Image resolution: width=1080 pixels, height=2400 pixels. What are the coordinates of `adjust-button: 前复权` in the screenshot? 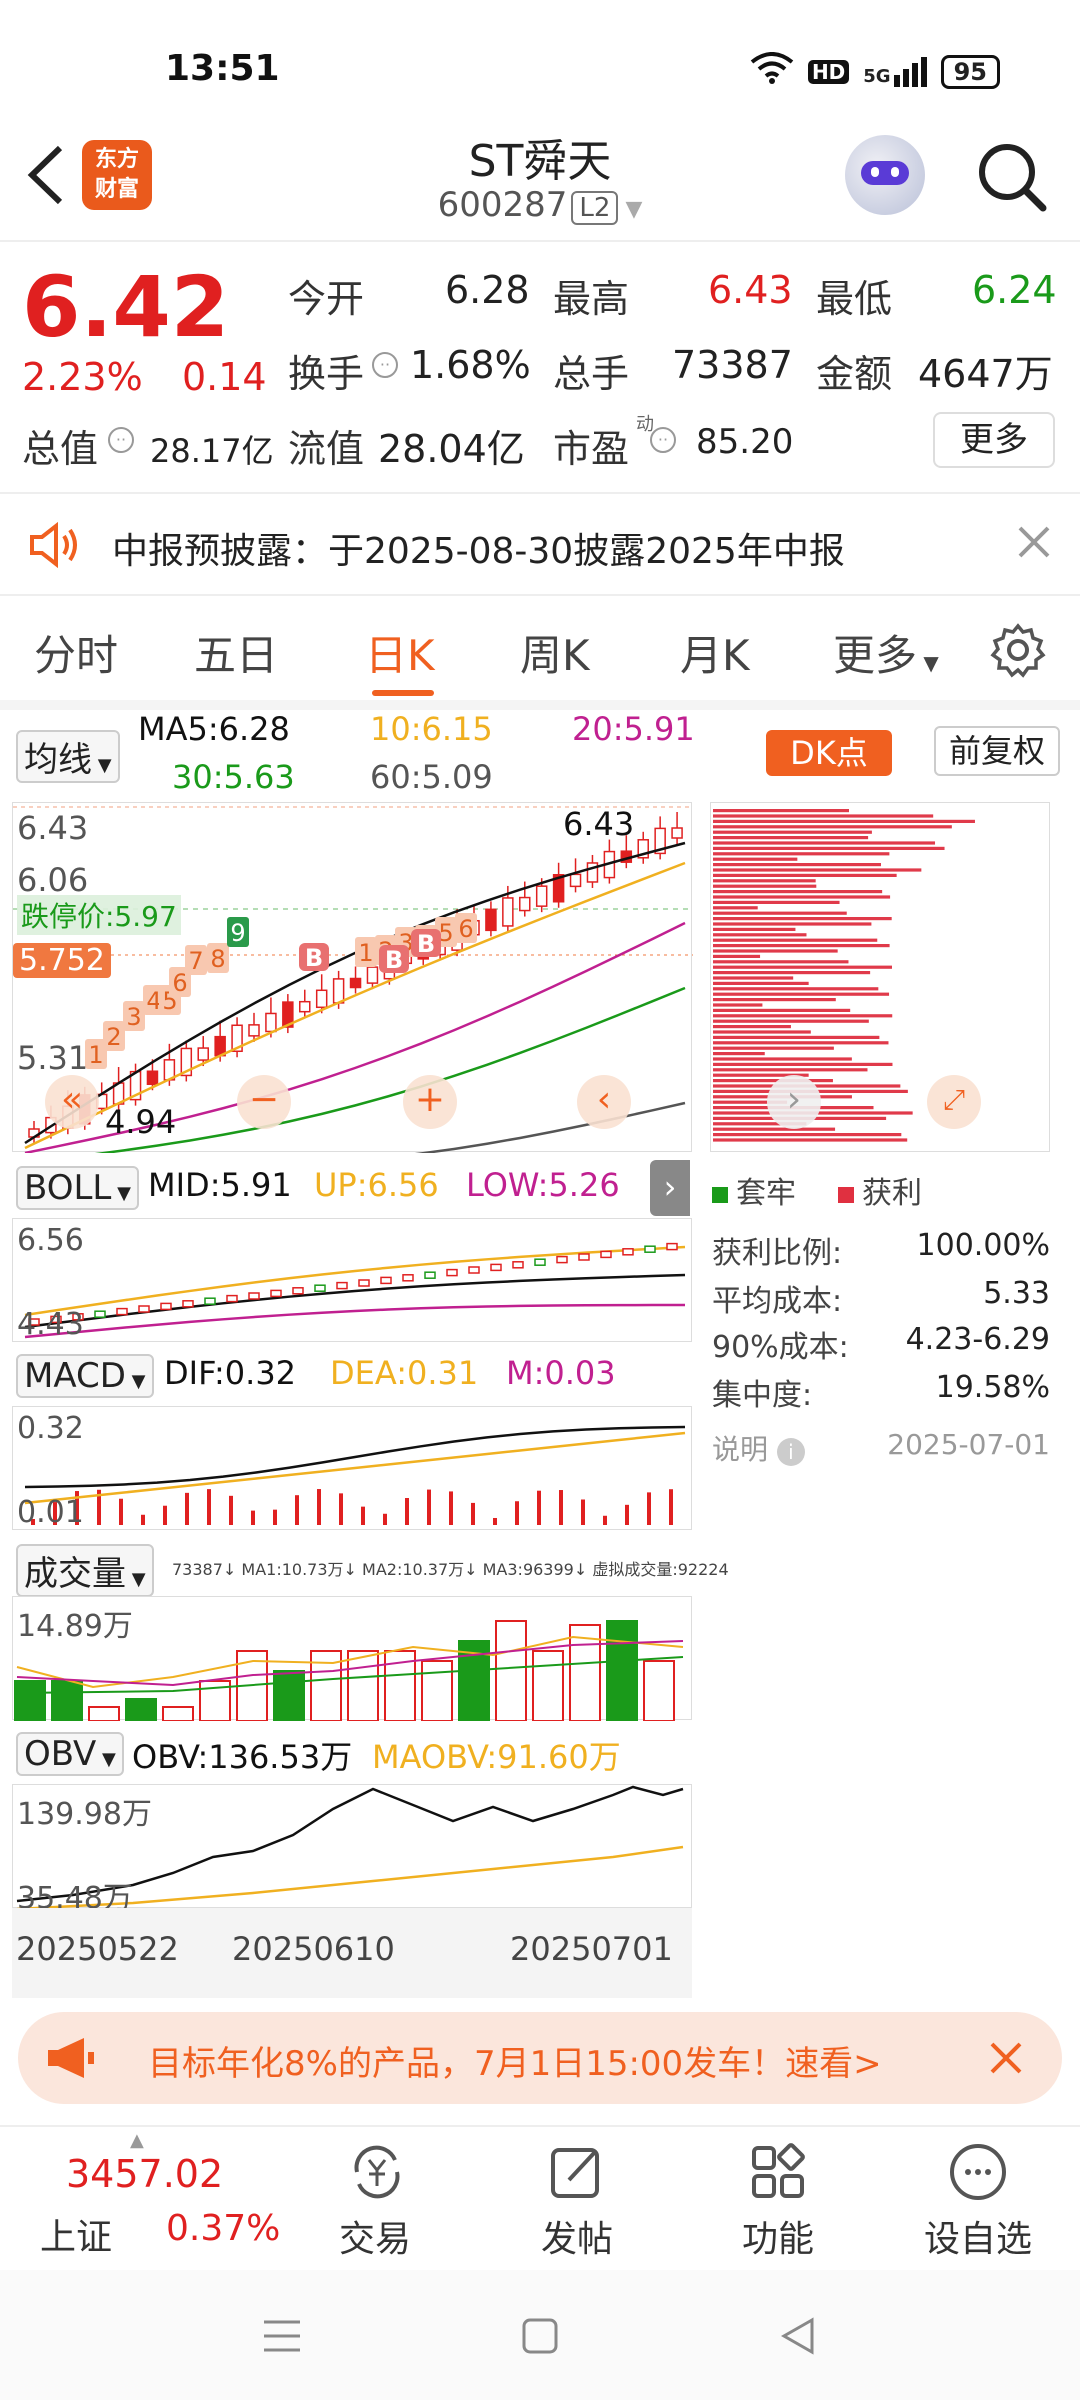 It's located at (997, 751).